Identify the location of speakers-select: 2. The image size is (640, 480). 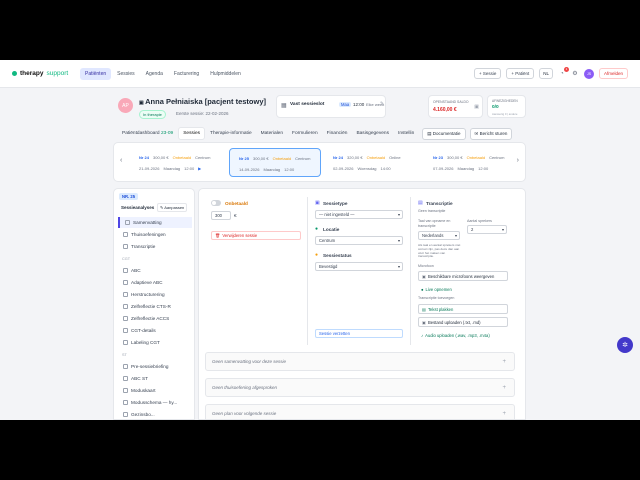
(487, 229).